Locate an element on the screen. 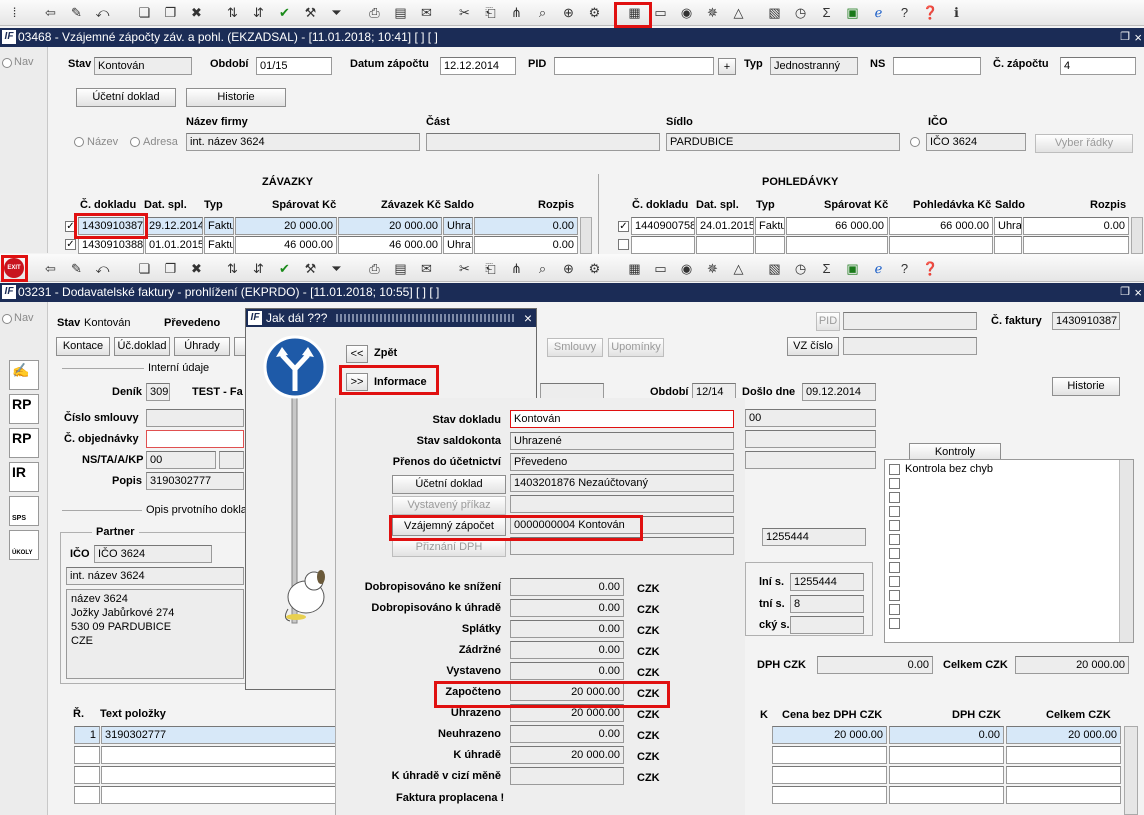 Image resolution: width=1144 pixels, height=815 pixels. info-icon: ℹ is located at coordinates (956, 12).